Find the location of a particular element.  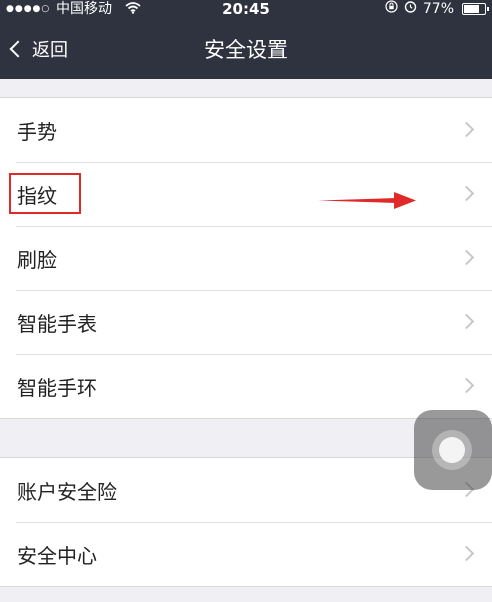

list-item-label: 安全中心 is located at coordinates (57, 555).